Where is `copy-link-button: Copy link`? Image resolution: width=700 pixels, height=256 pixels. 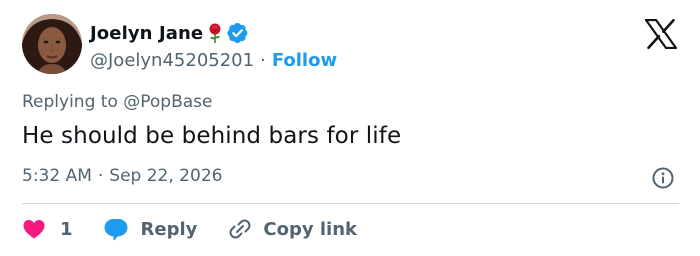
copy-link-button: Copy link is located at coordinates (292, 229).